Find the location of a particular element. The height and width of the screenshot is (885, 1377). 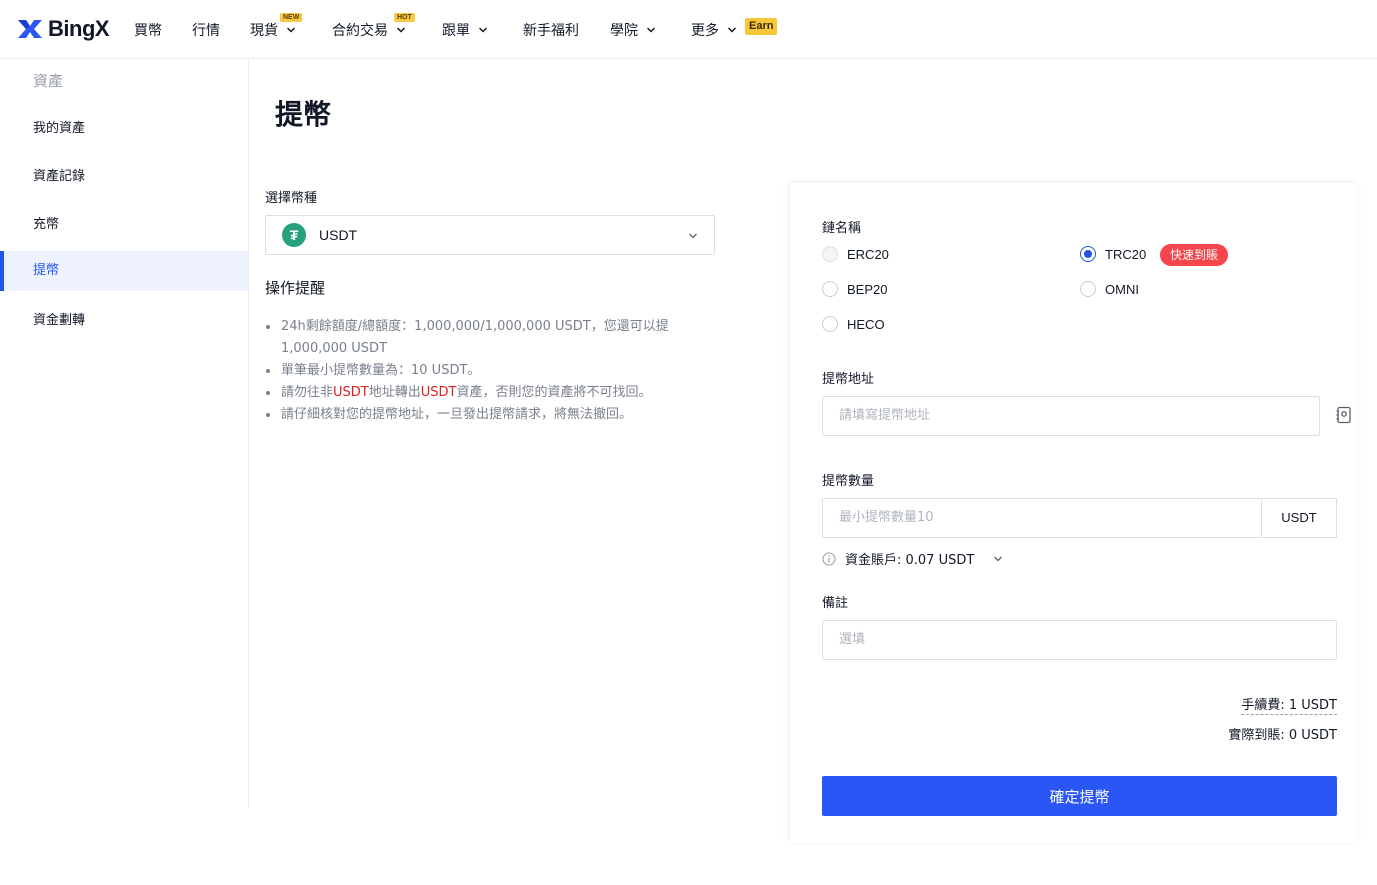

coin-select: ₮ USDT is located at coordinates (490, 235).